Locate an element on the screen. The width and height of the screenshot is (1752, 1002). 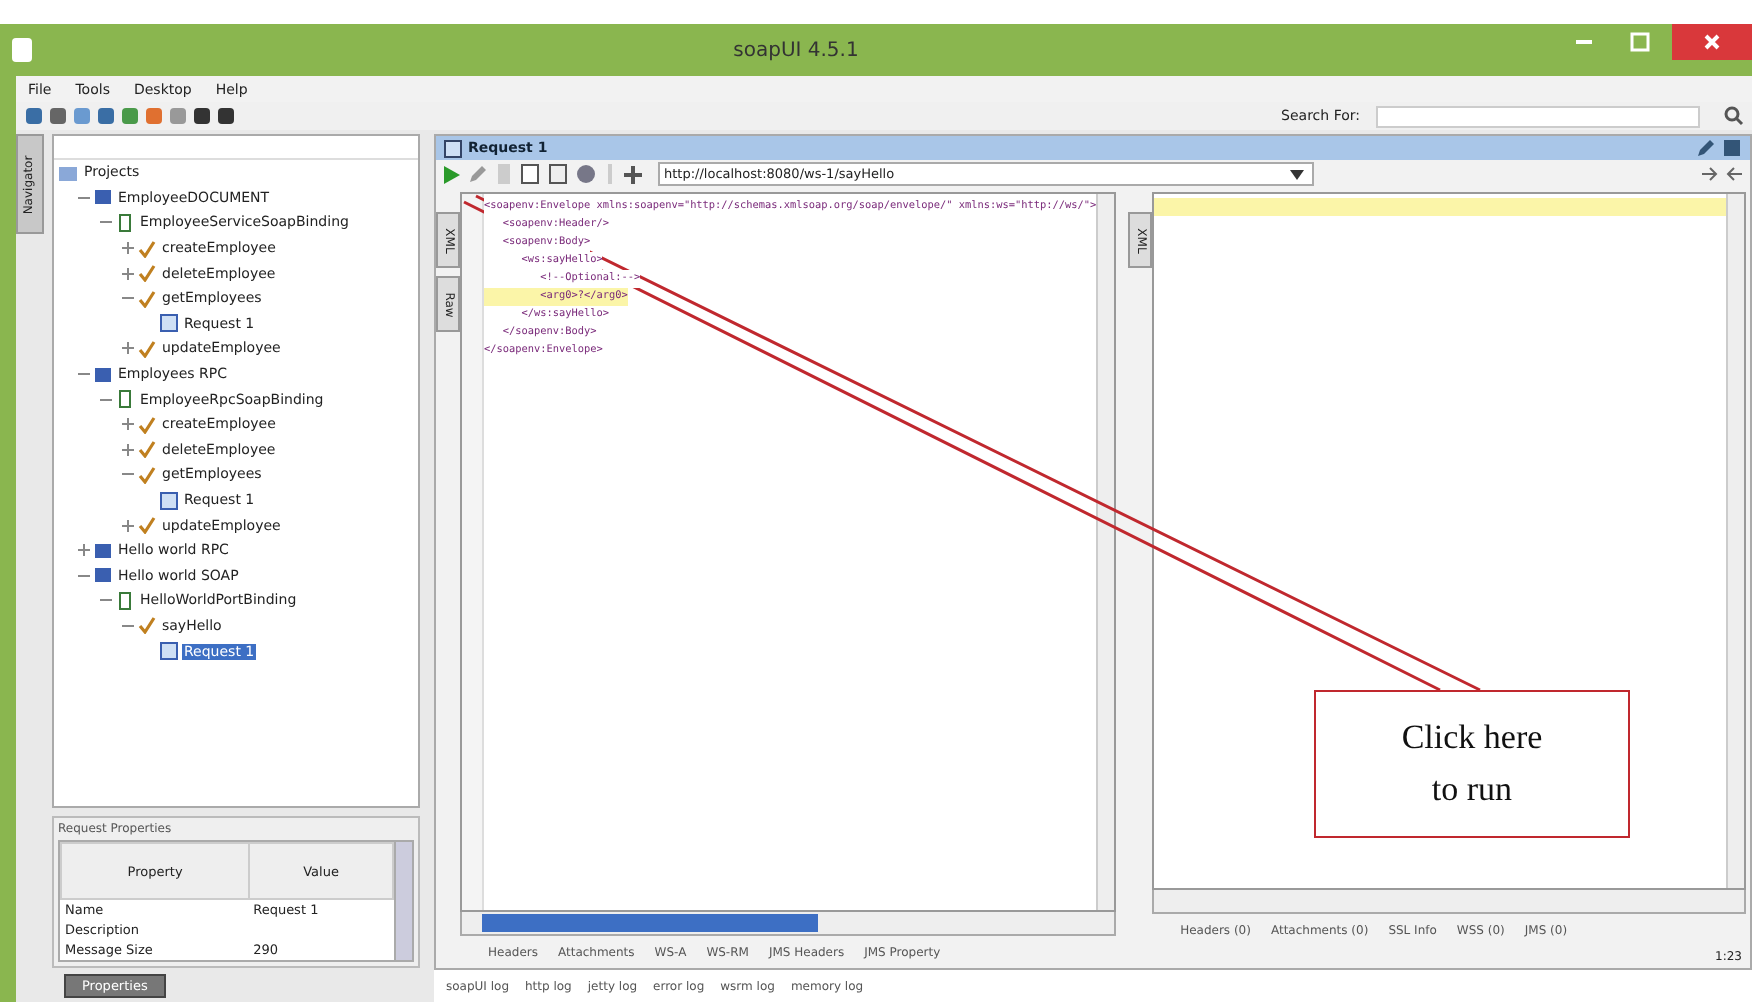
close-icon is located at coordinates (1712, 42).